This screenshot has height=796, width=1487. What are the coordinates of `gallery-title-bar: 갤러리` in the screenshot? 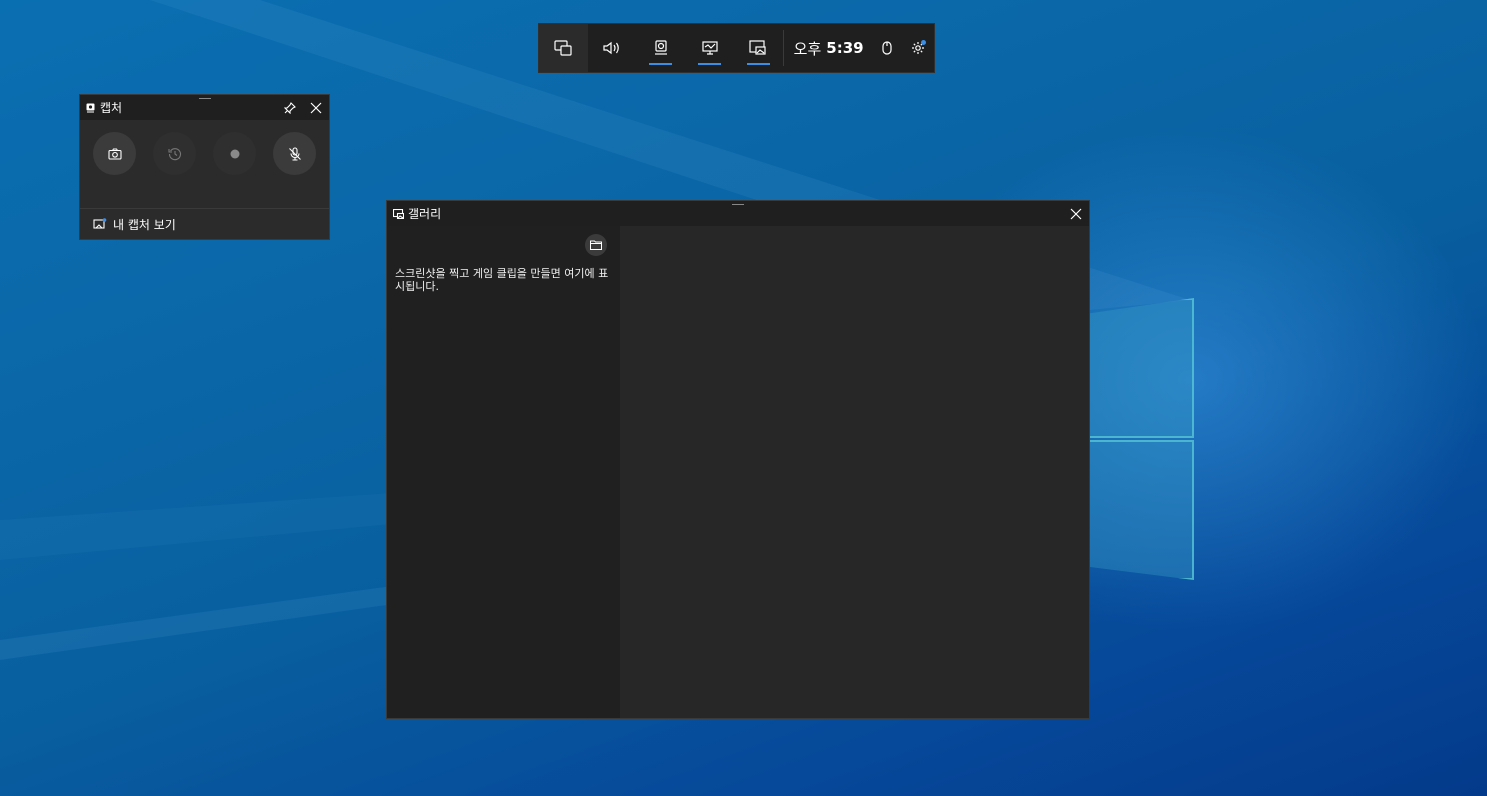 It's located at (738, 213).